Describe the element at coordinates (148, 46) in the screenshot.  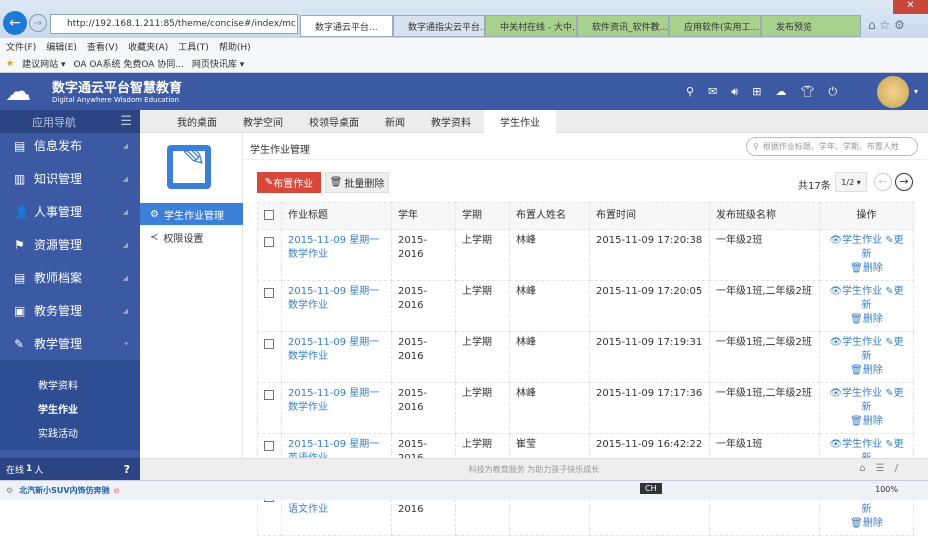
I see `menu-favorites: 收藏夹(A)` at that location.